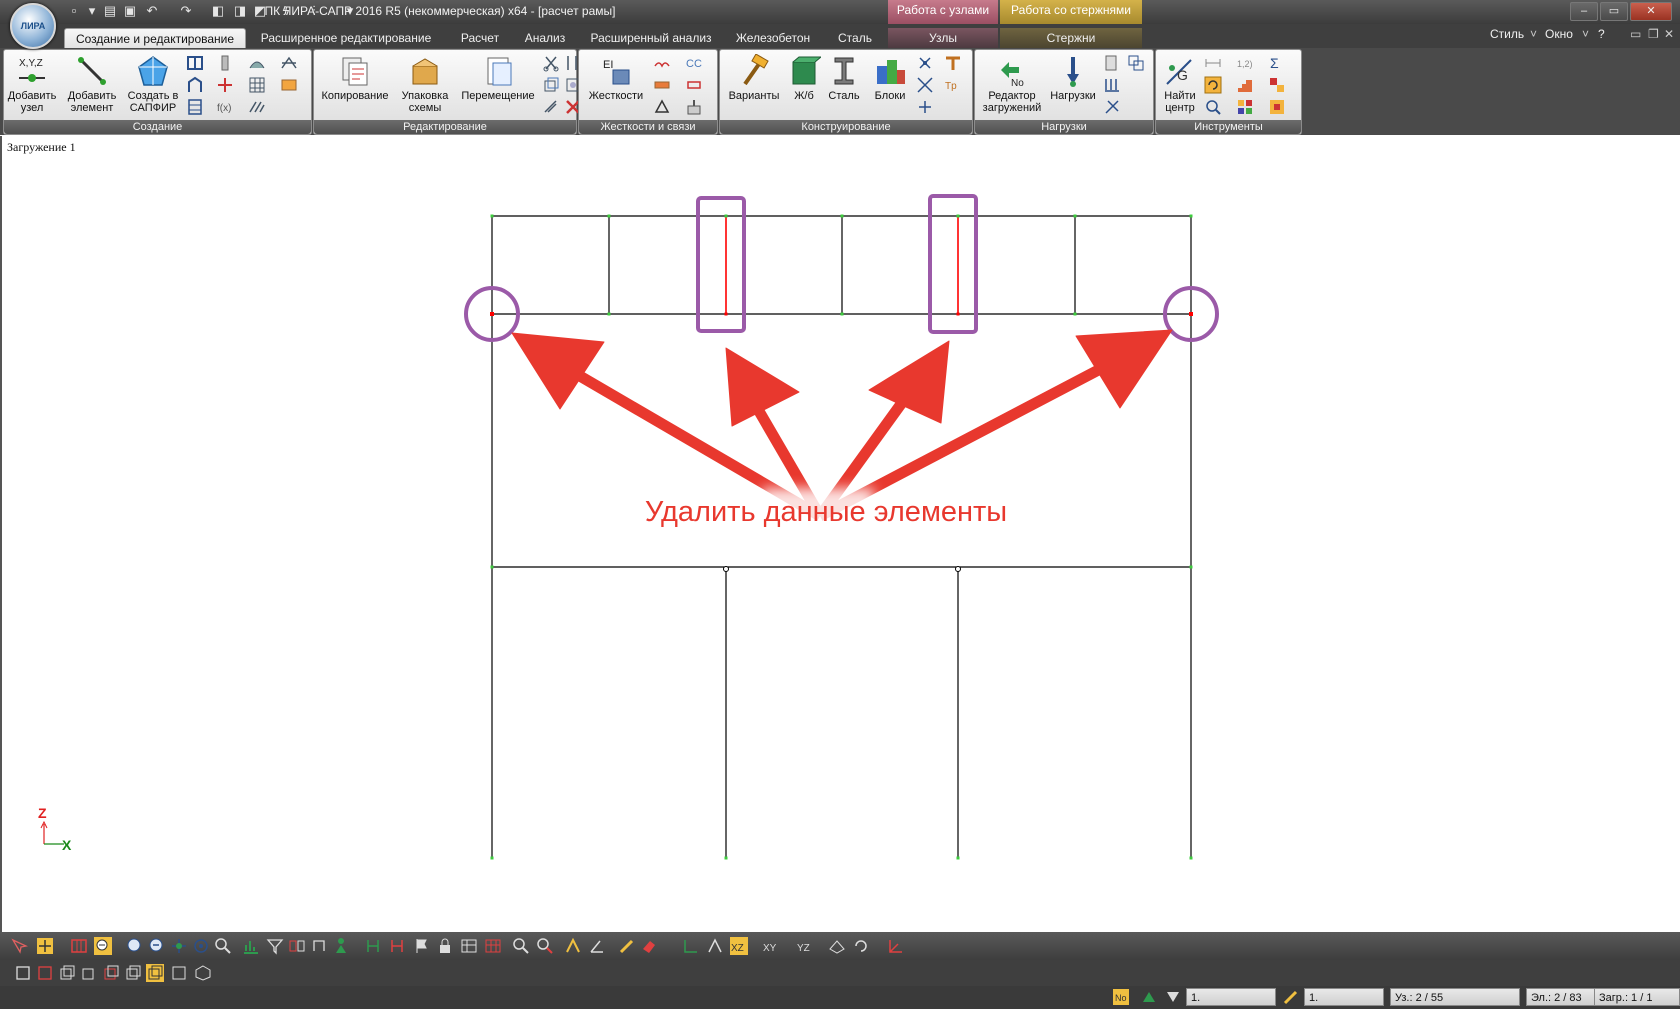 The width and height of the screenshot is (1680, 1009). What do you see at coordinates (195, 107) in the screenshot?
I see `building-icon` at bounding box center [195, 107].